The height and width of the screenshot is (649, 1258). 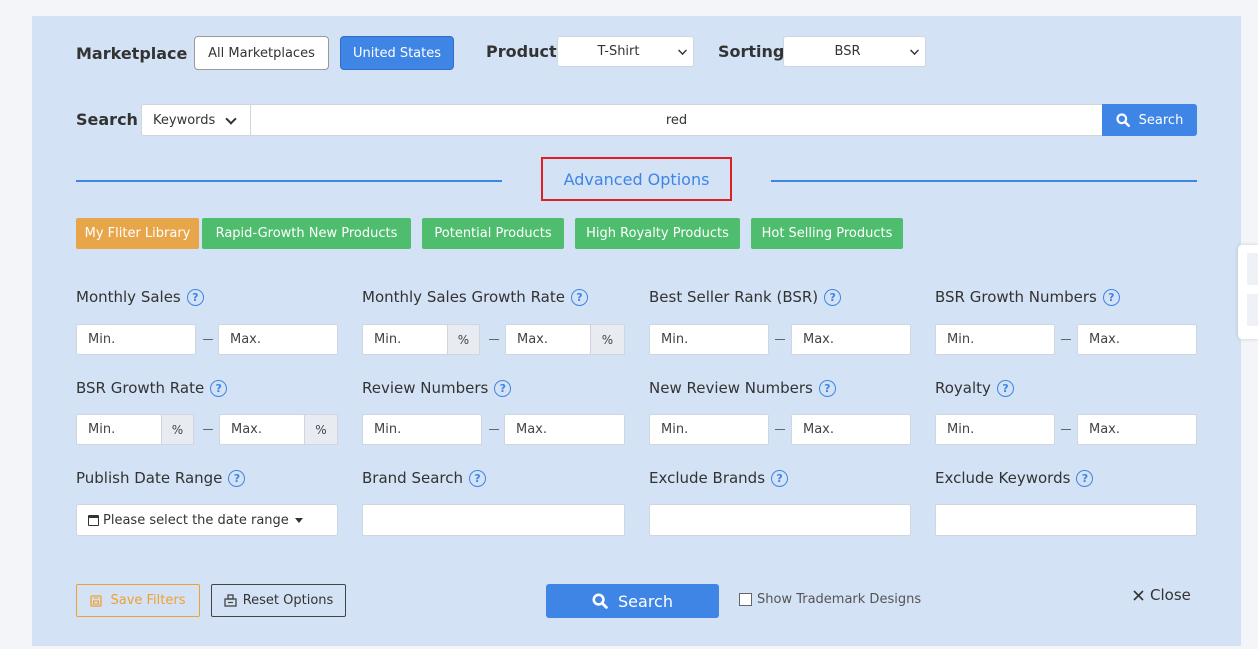 I want to click on new-review-numbers-text: New Review Numbers, so click(x=731, y=388).